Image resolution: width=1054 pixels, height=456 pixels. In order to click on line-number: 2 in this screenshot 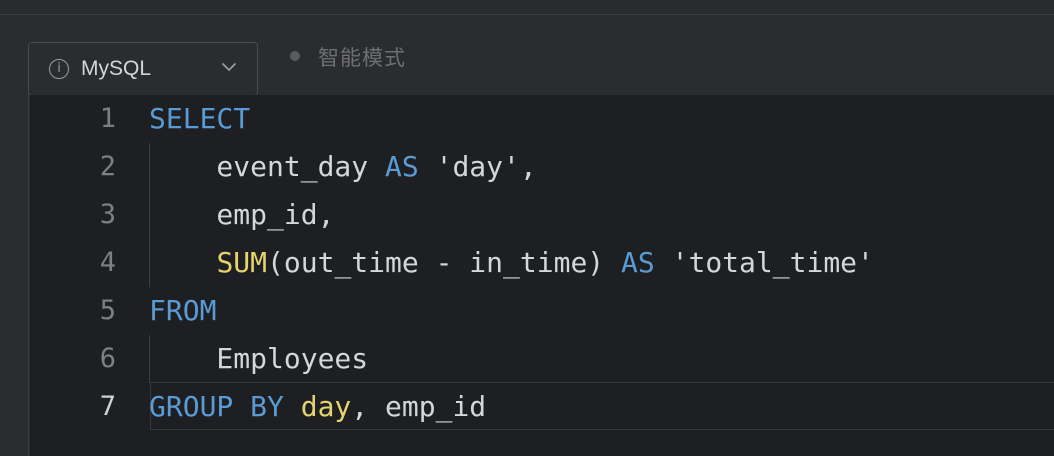, I will do `click(107, 166)`.